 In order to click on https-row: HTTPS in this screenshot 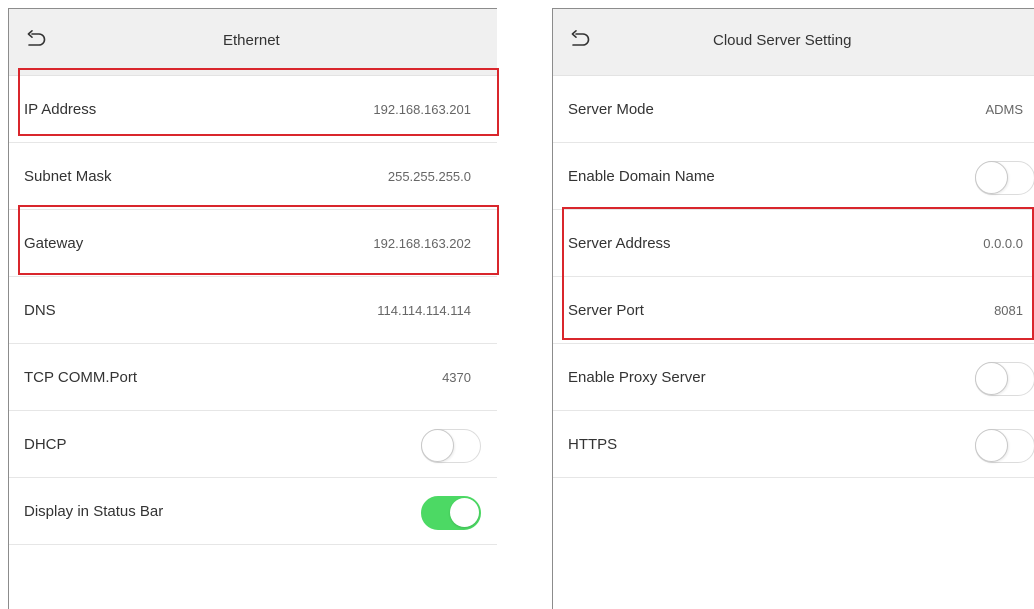, I will do `click(793, 444)`.